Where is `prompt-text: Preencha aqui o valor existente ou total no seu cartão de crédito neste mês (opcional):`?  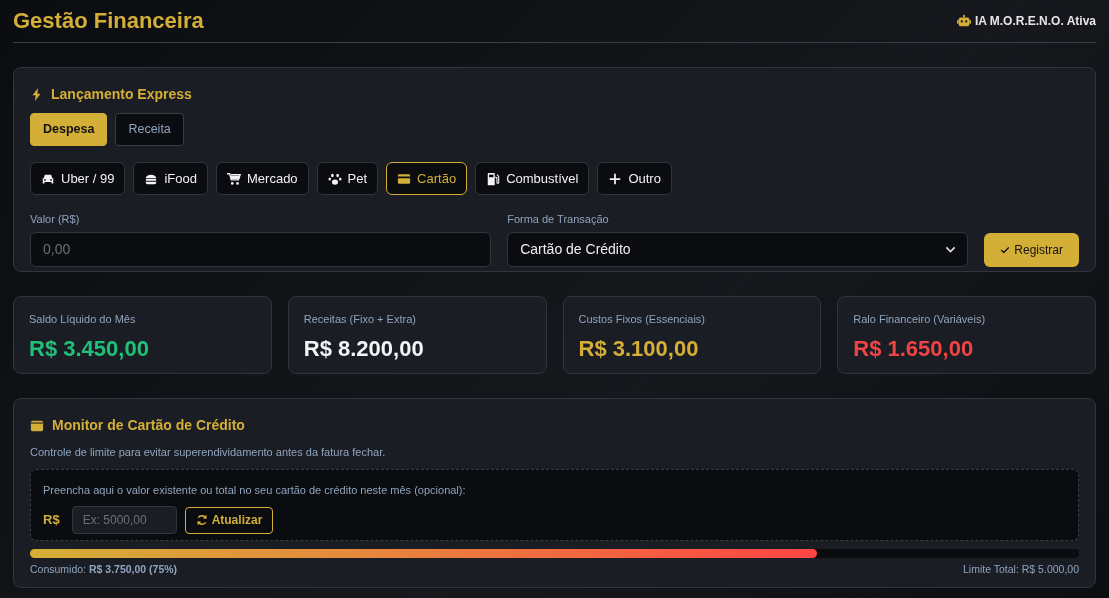 prompt-text: Preencha aqui o valor existente ou total no seu cartão de crédito neste mês (opcional): is located at coordinates (255, 490).